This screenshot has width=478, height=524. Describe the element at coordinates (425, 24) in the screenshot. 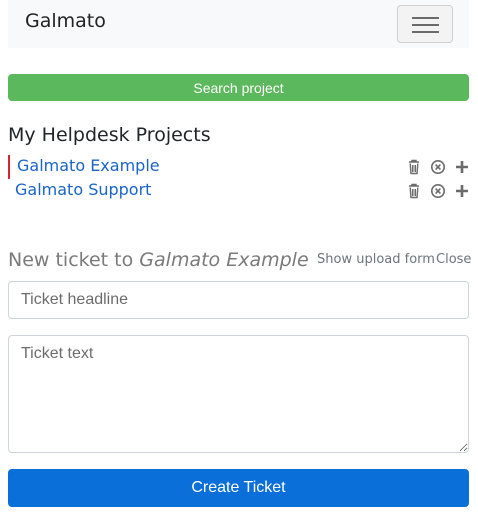

I see `menu-toggle-button` at that location.